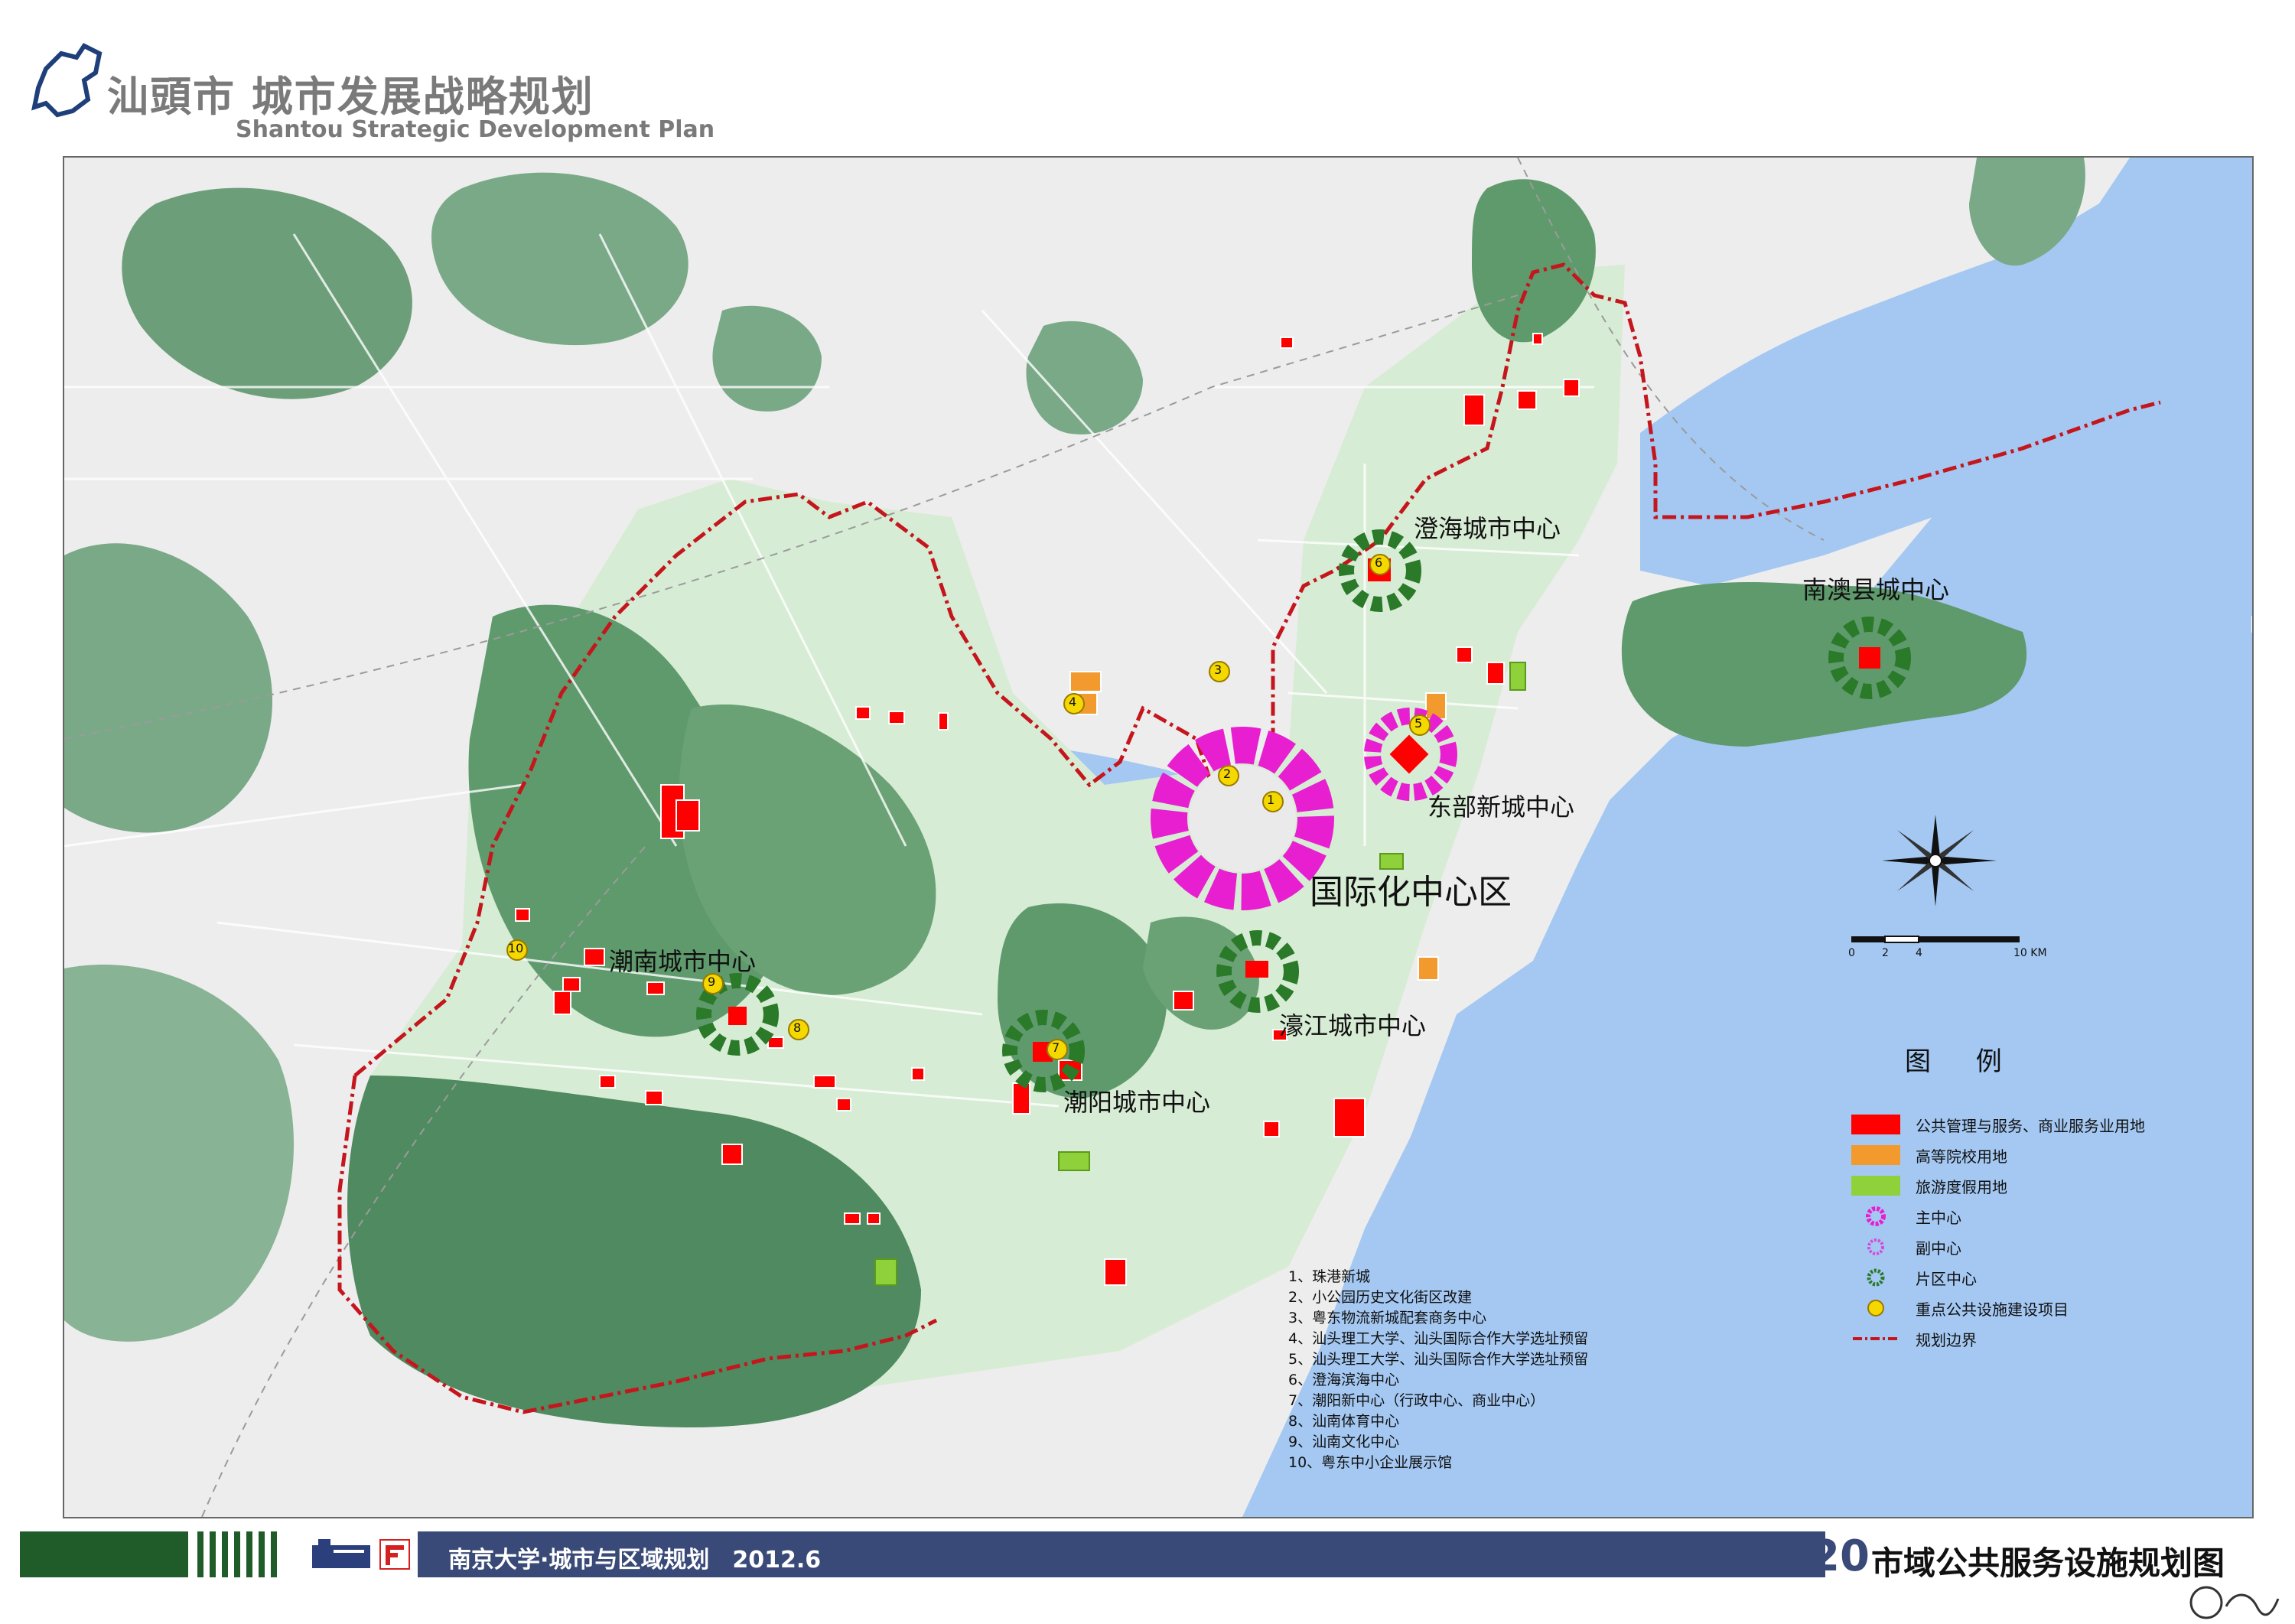  I want to click on footer-green-block, so click(104, 1554).